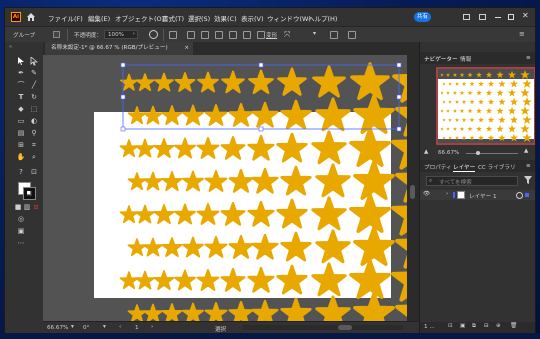  I want to click on zoom-tool-icon: ⌕, so click(34, 157).